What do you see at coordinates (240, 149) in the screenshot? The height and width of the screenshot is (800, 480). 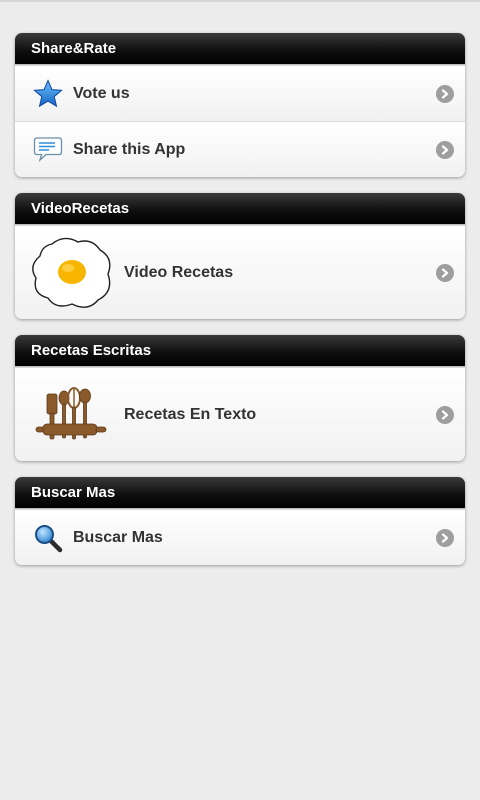 I see `list-item-share-app: Share this App` at bounding box center [240, 149].